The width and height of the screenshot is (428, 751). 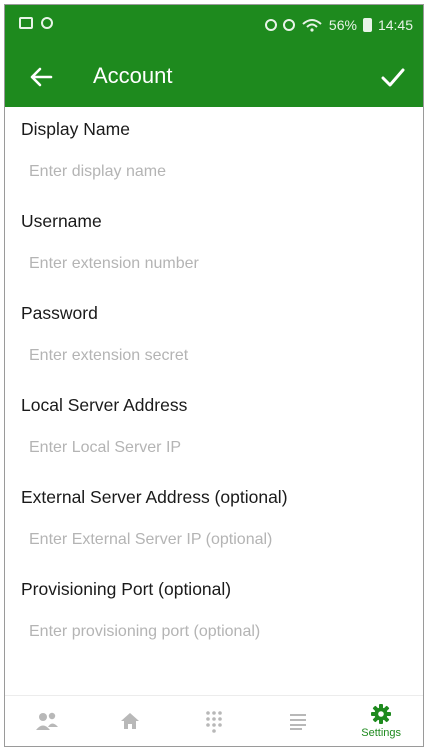 I want to click on external-server-input, so click(x=214, y=540).